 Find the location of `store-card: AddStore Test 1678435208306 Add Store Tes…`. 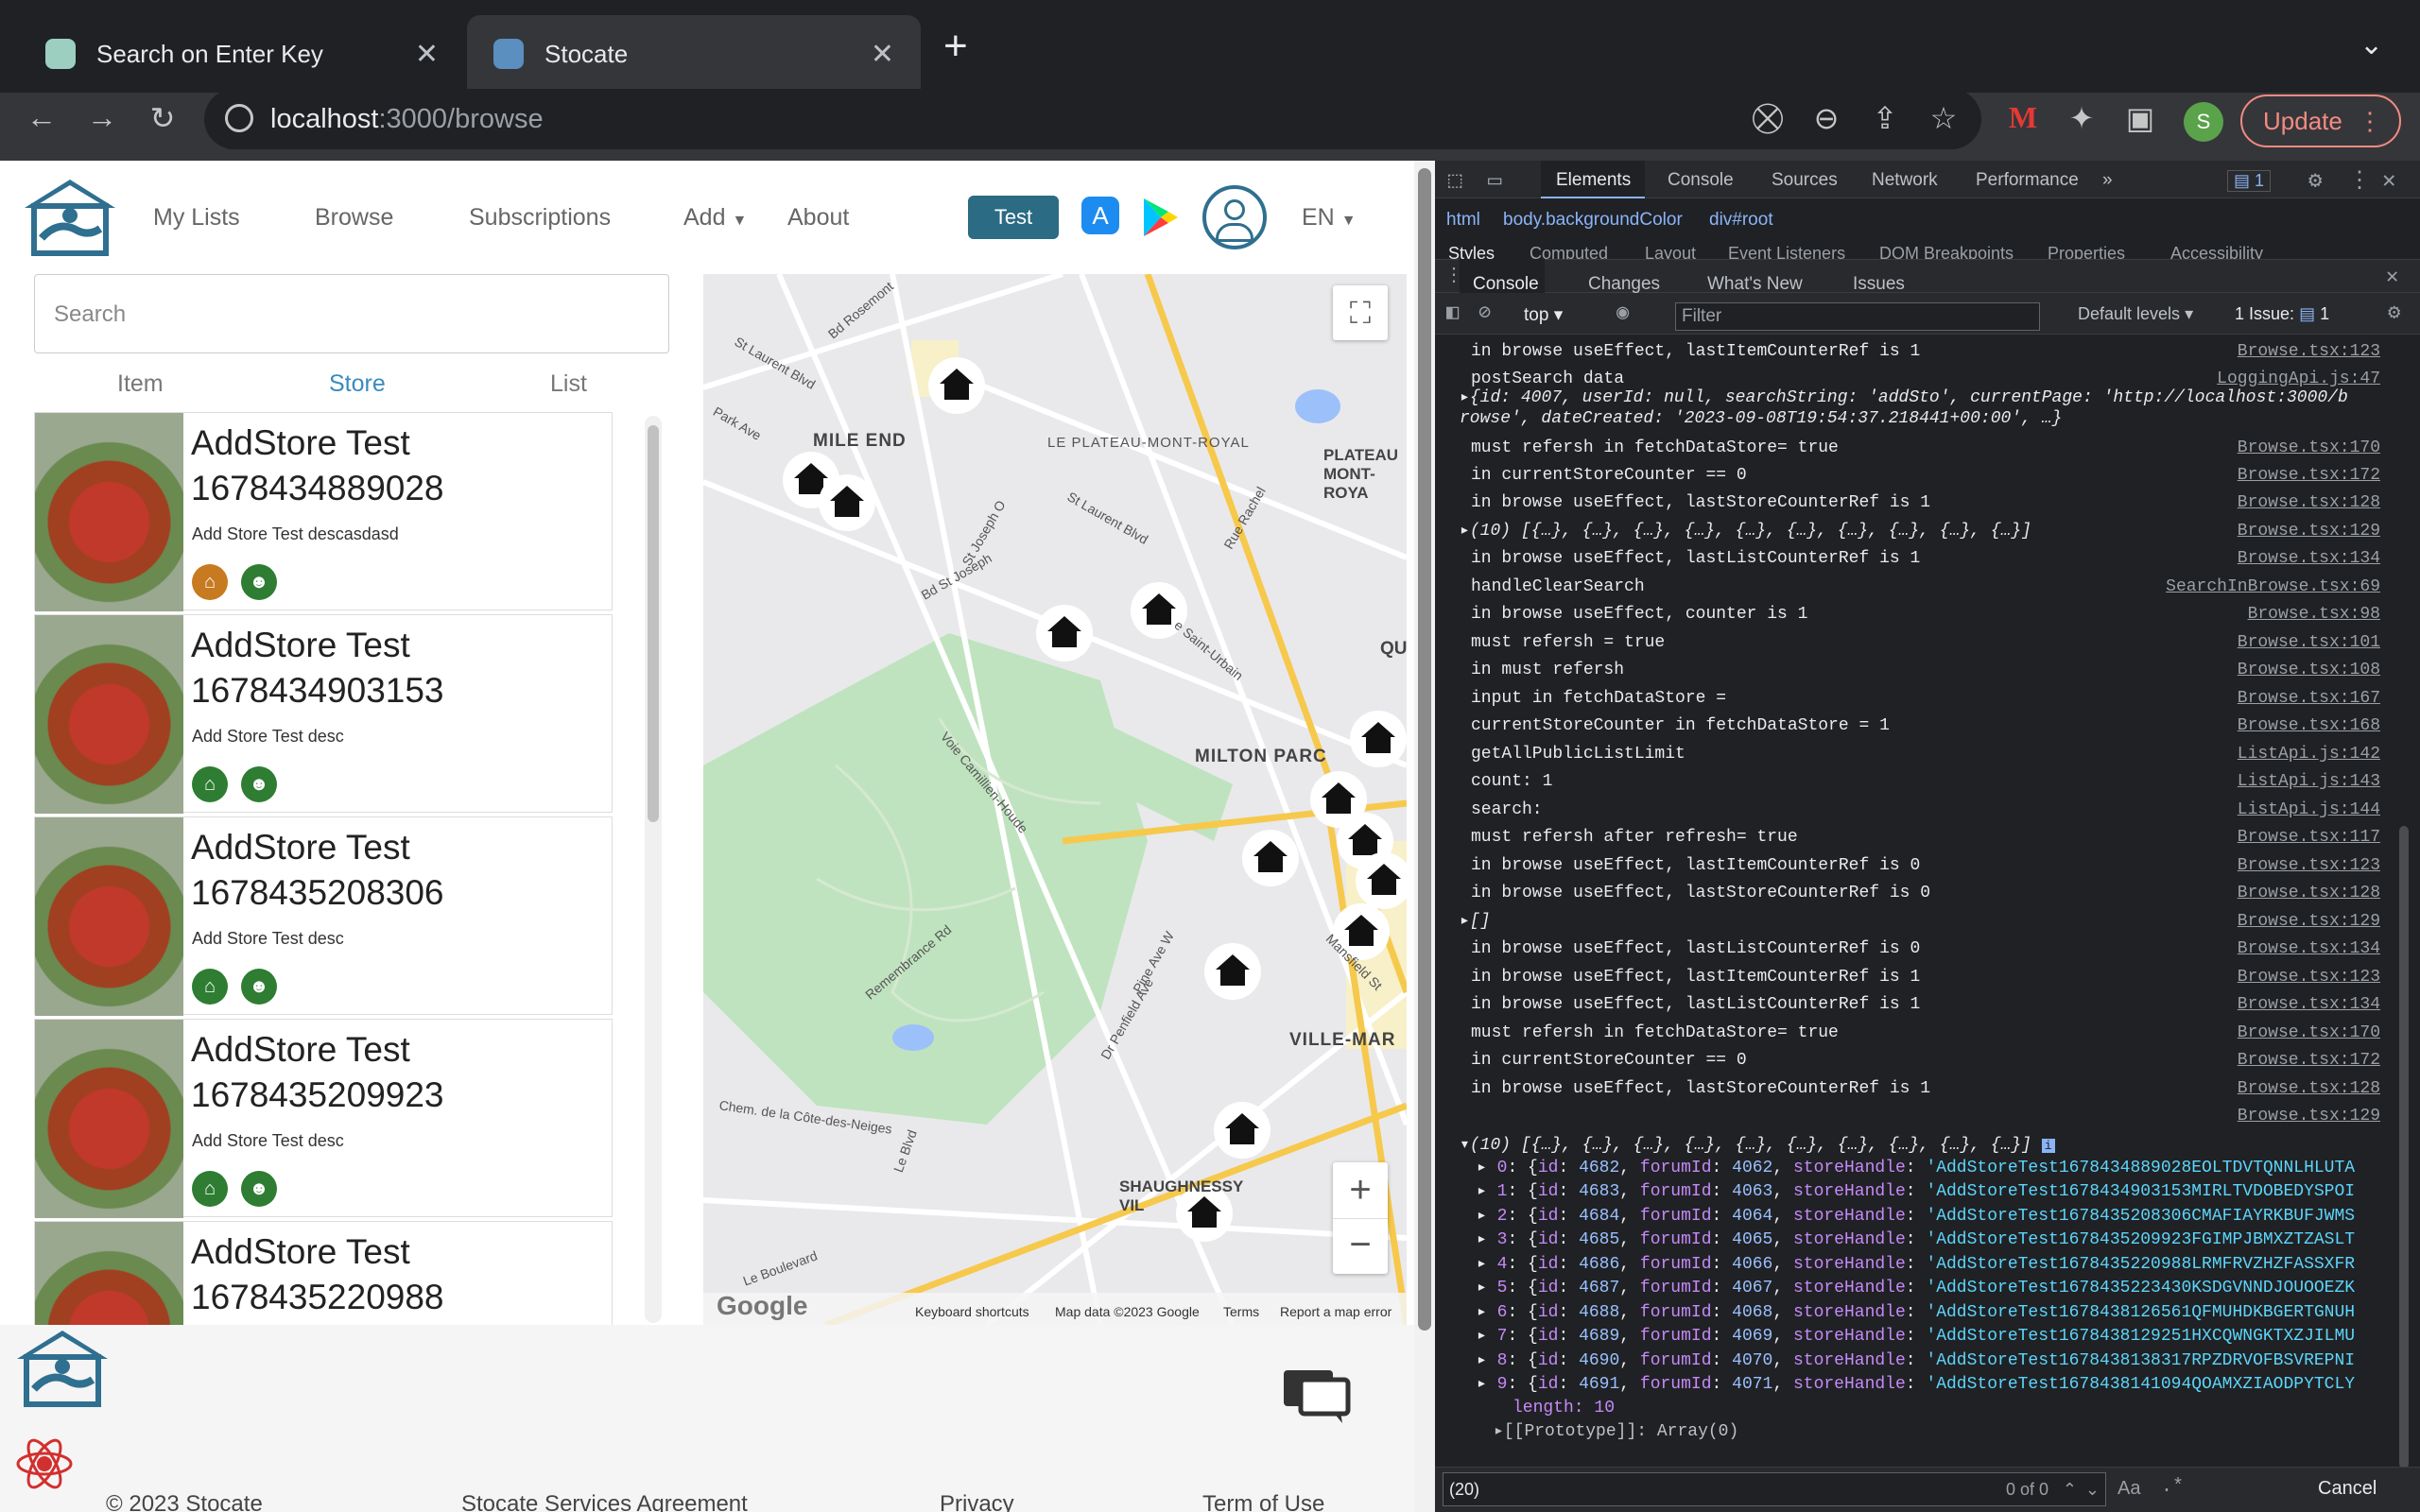

store-card: AddStore Test 1678435208306 Add Store Tes… is located at coordinates (323, 916).